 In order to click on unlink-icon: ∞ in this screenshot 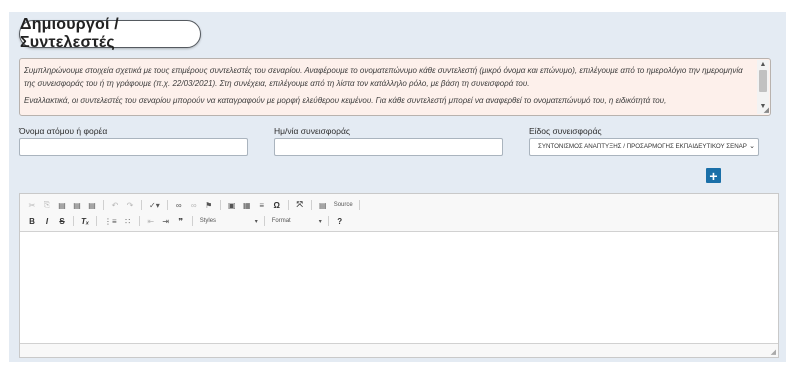, I will do `click(194, 205)`.